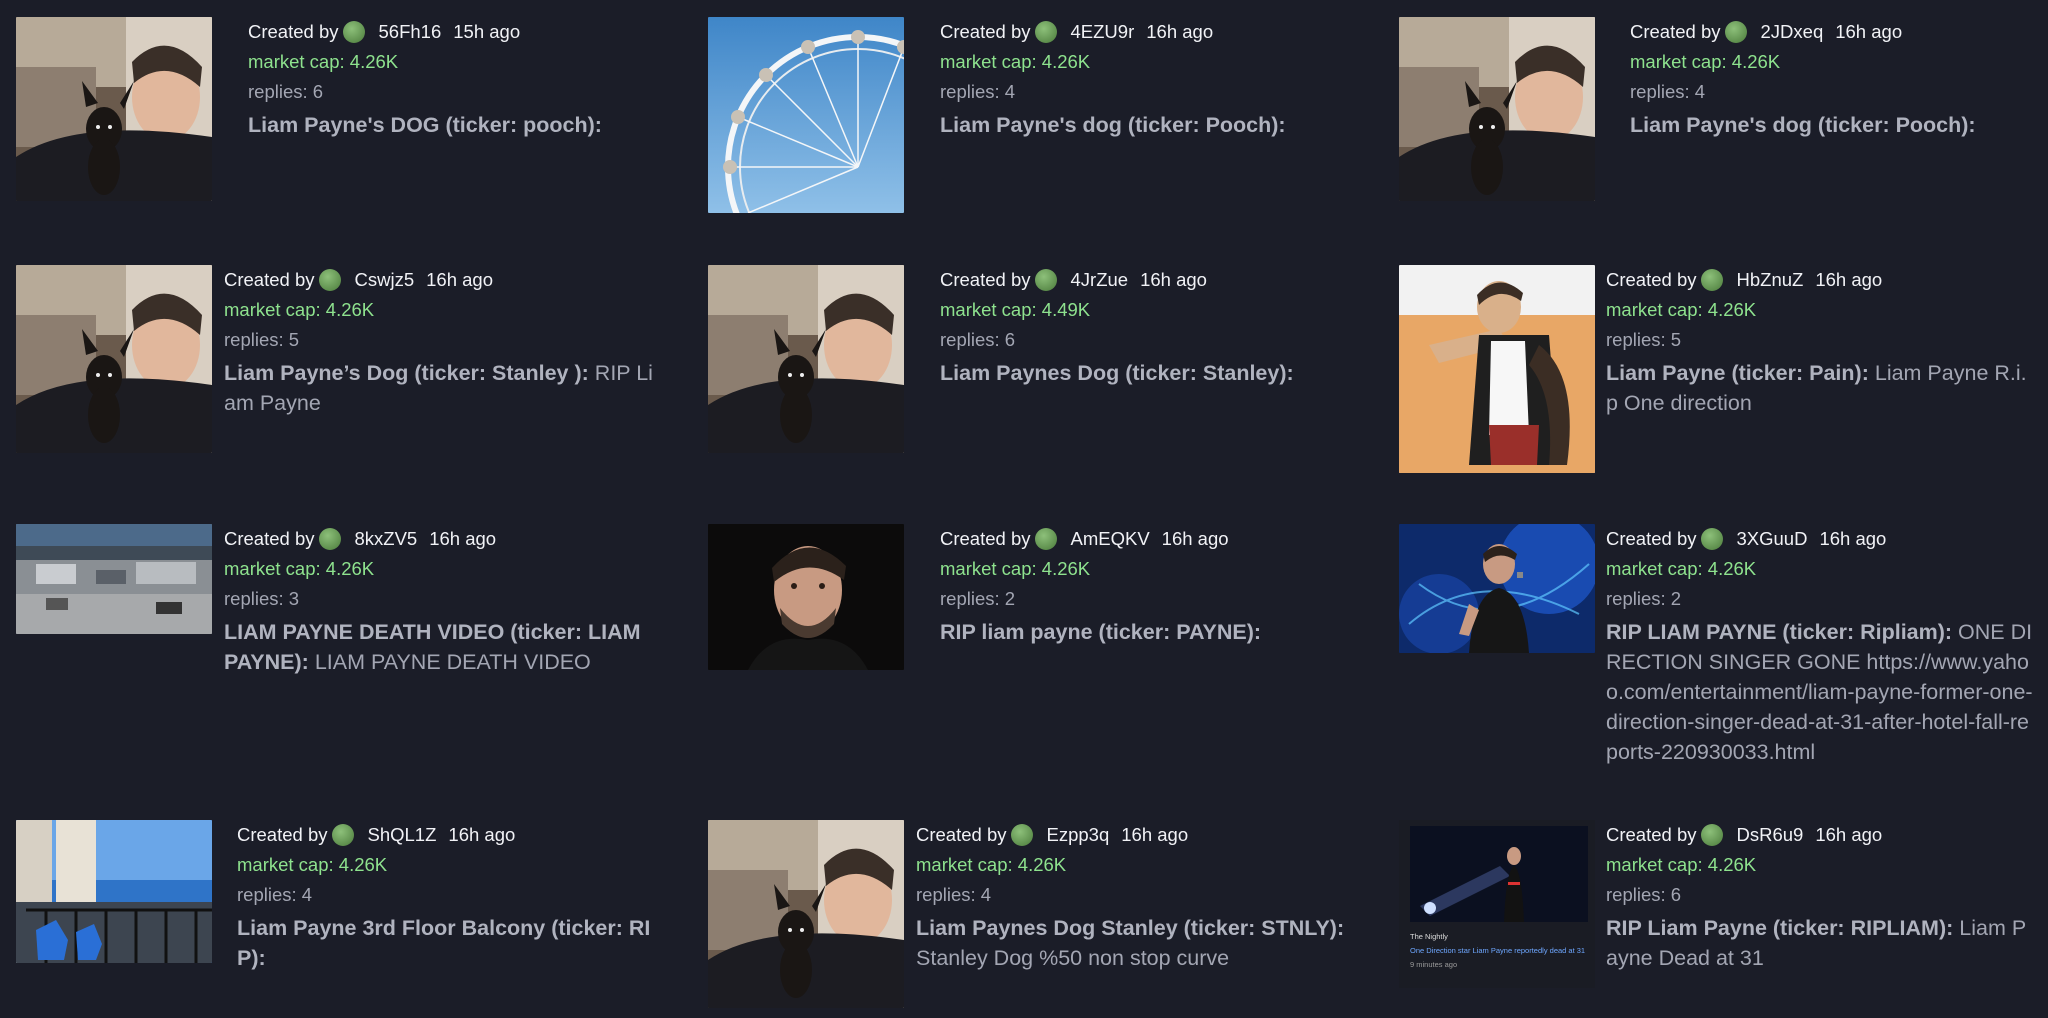 Image resolution: width=2048 pixels, height=1018 pixels. I want to click on creator-username: 3XGuuD, so click(1772, 538).